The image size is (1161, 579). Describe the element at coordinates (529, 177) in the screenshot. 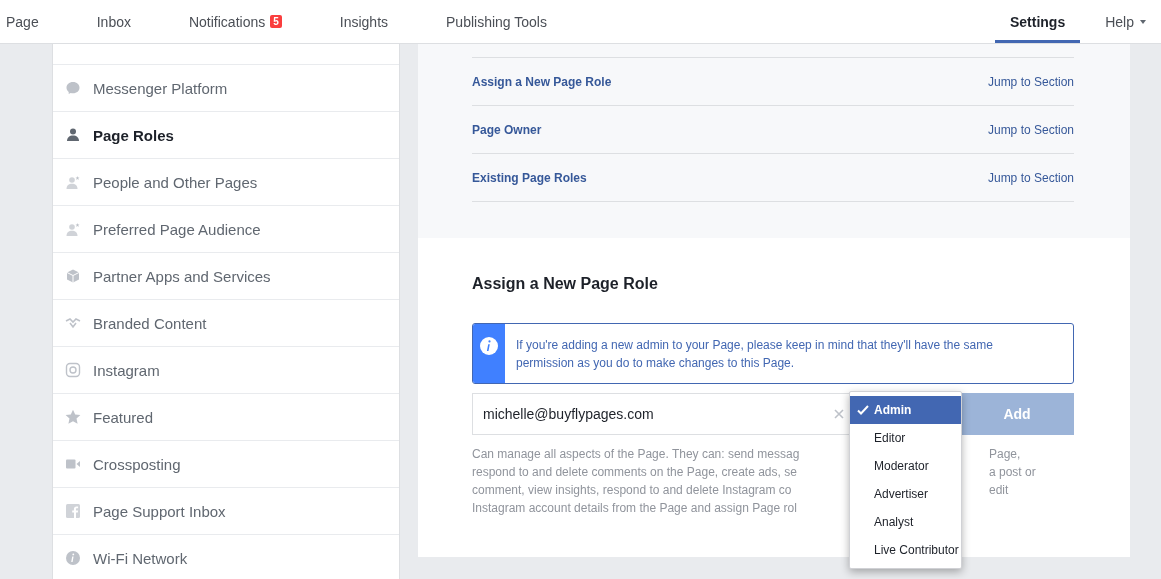

I see `section-link: Existing Page Roles` at that location.